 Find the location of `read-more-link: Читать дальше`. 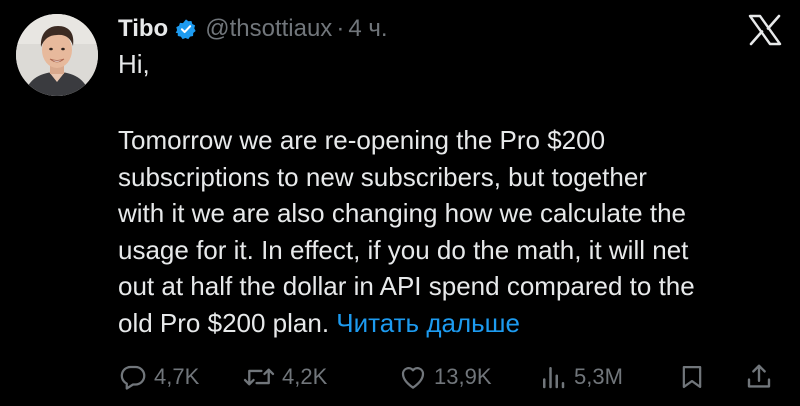

read-more-link: Читать дальше is located at coordinates (428, 323).